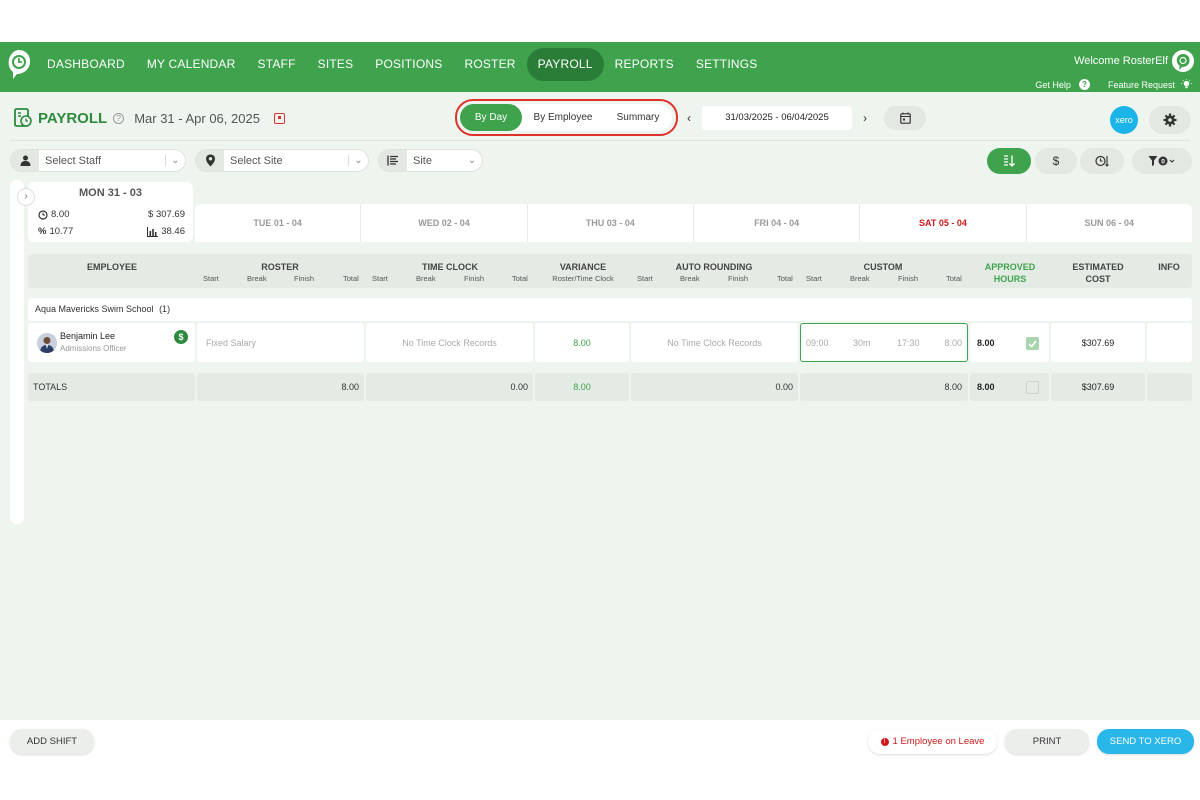 This screenshot has height=800, width=1200. Describe the element at coordinates (43, 214) in the screenshot. I see `clock-icon` at that location.